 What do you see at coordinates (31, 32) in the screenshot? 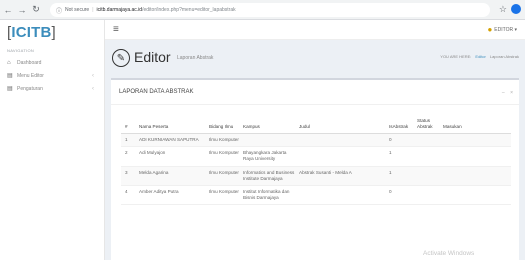
I see `brand-name: ICITB` at bounding box center [31, 32].